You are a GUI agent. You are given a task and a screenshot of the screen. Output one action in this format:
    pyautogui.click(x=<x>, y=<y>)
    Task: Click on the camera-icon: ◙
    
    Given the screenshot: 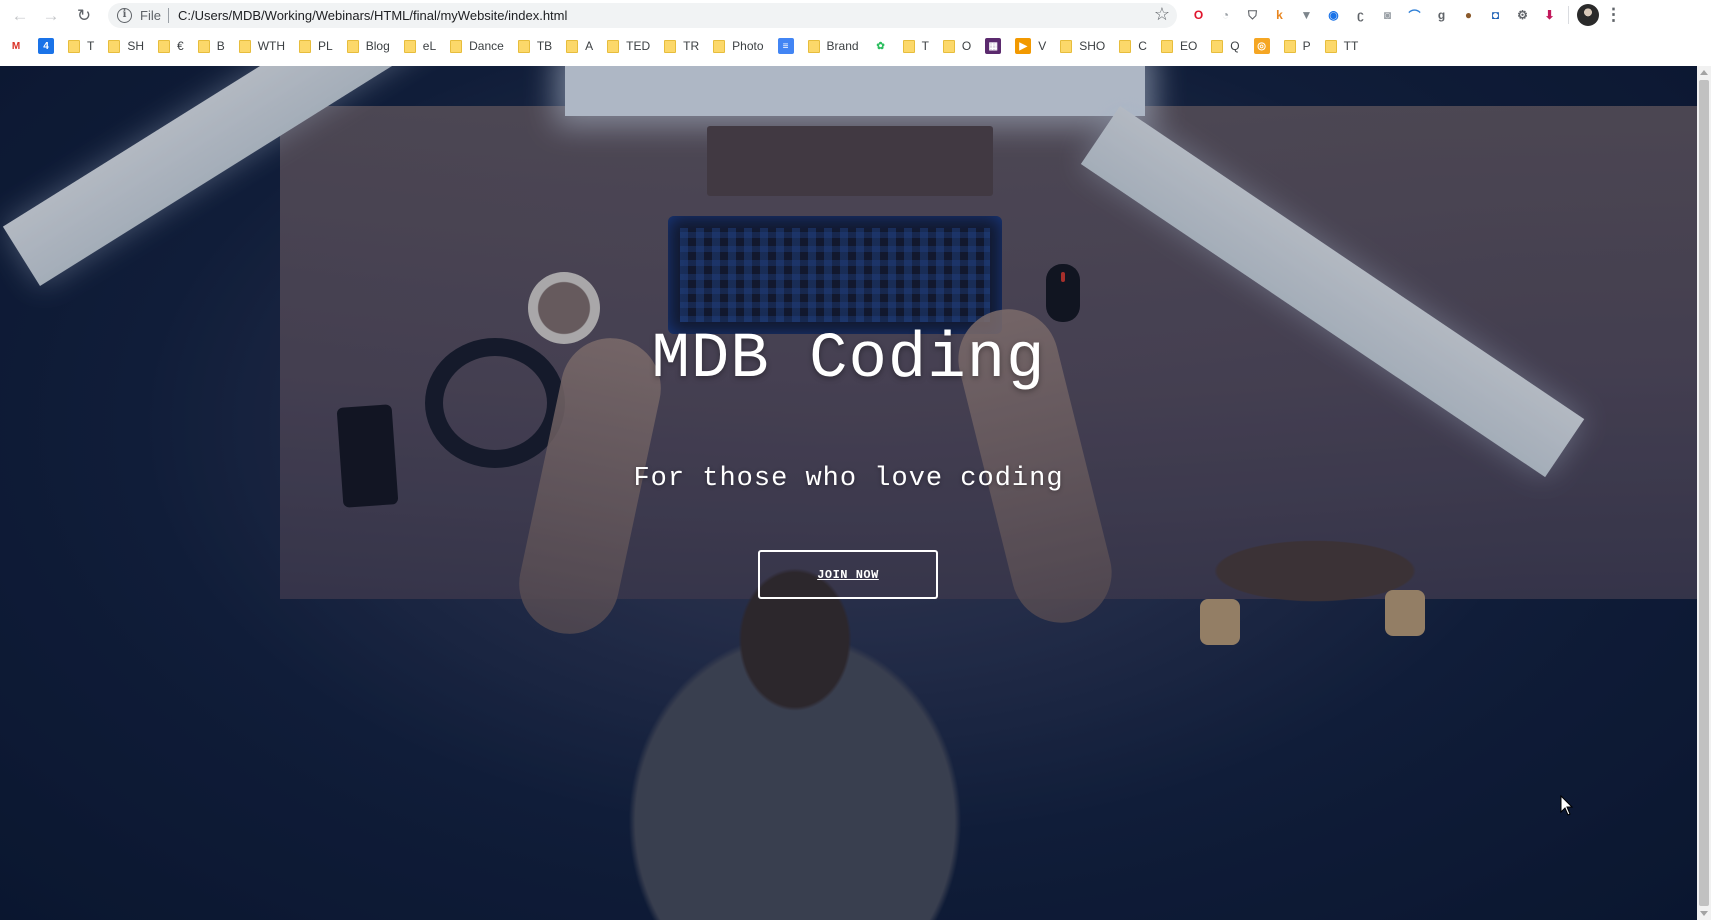 What is the action you would take?
    pyautogui.click(x=1387, y=15)
    